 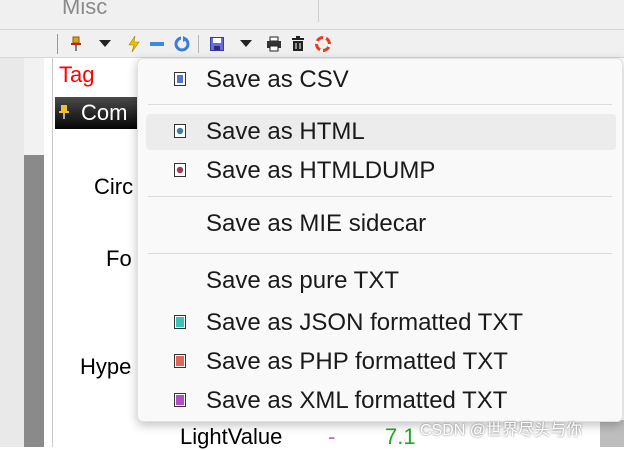 I want to click on menu-item-save-json-txt: Save as JSON formatted TXT, so click(x=381, y=323).